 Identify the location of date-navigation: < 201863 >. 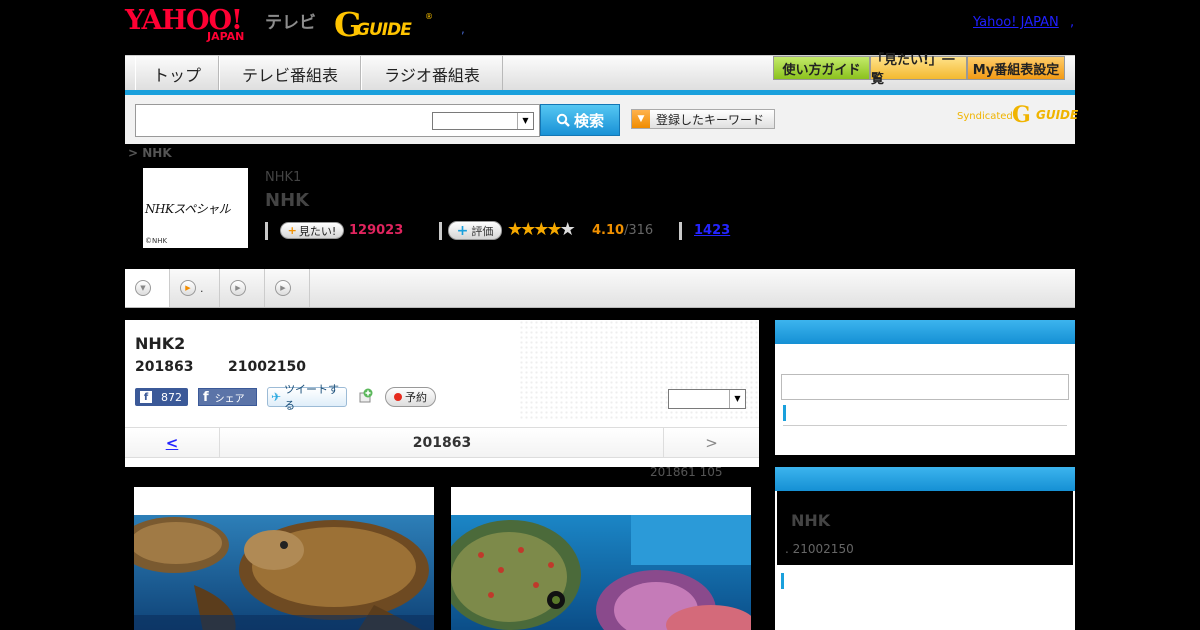
(442, 442).